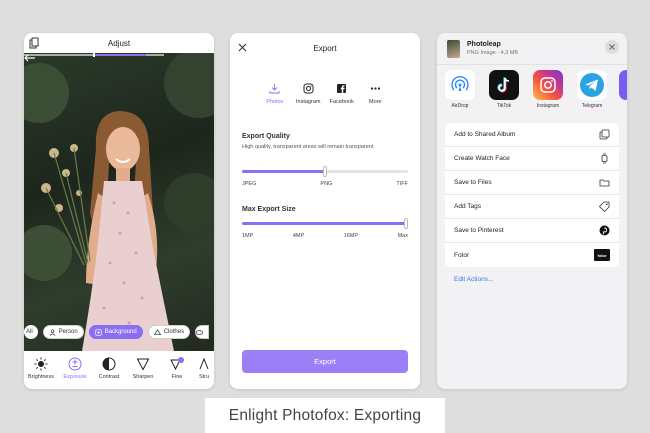 This screenshot has height=433, width=650. I want to click on triangle-icon, so click(143, 364).